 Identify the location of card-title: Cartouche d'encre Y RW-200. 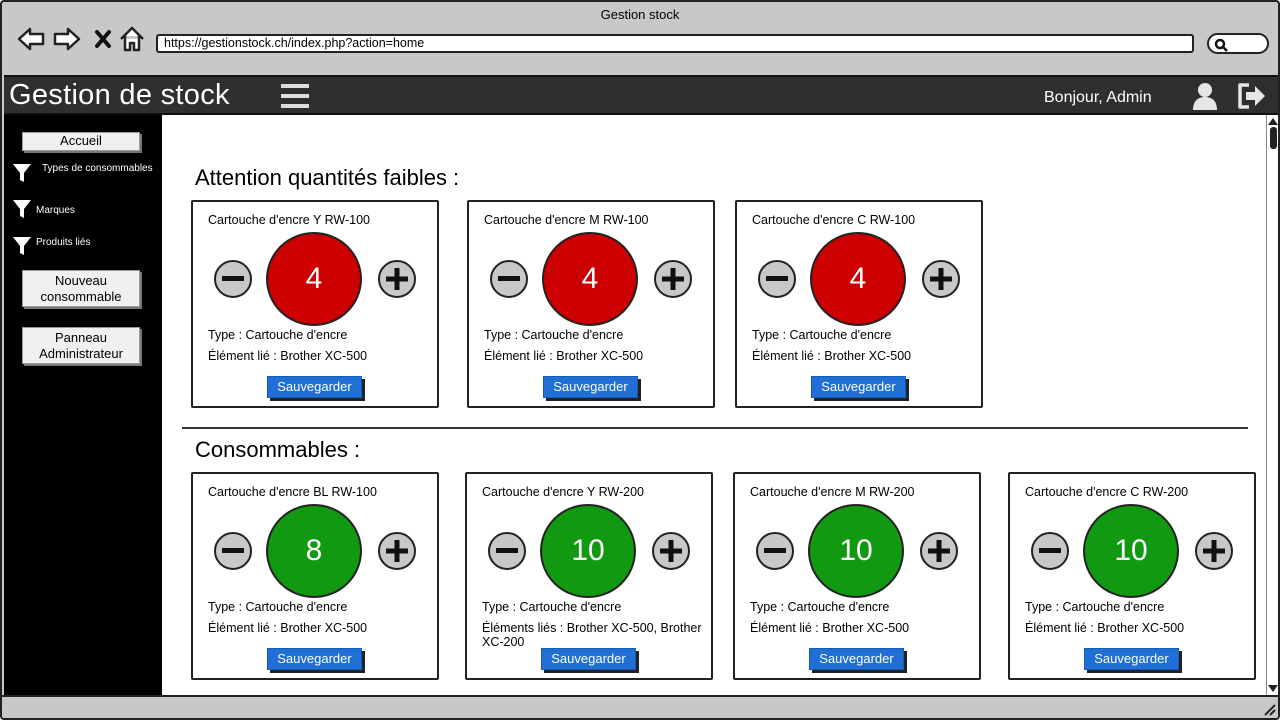
(563, 492).